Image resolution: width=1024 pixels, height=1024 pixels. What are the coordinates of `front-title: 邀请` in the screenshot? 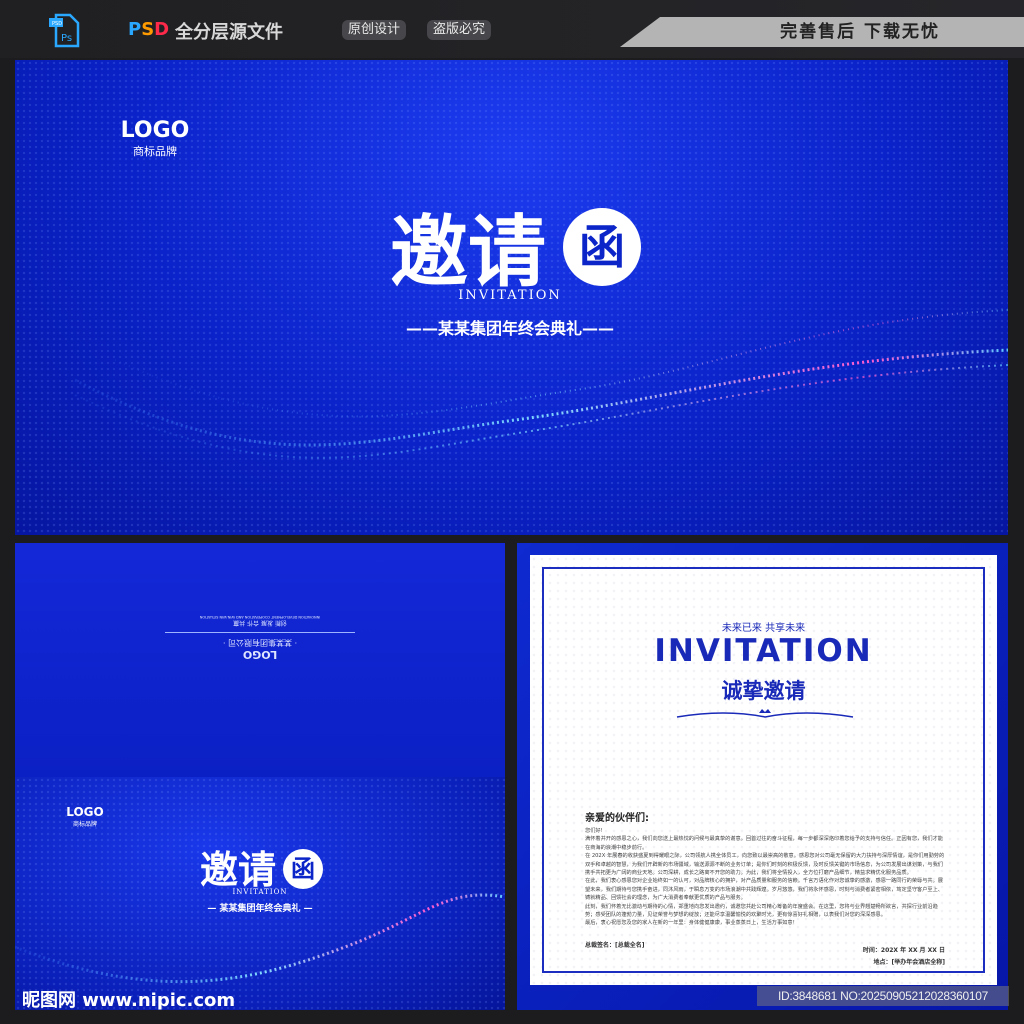 It's located at (238, 869).